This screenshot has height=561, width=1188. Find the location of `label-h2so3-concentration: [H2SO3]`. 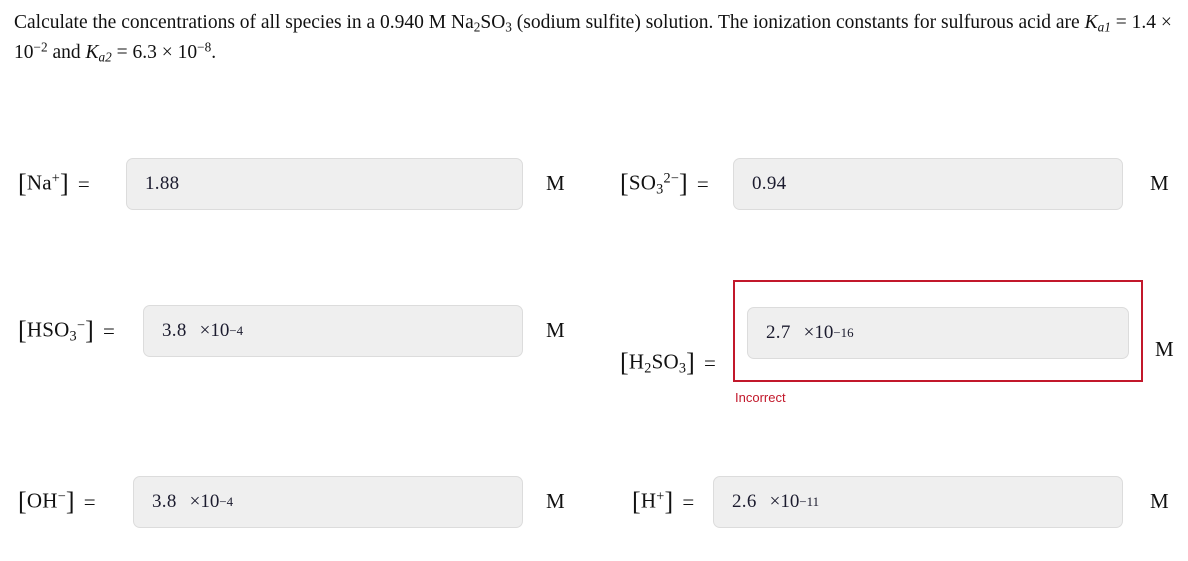

label-h2so3-concentration: [H2SO3] is located at coordinates (658, 362).